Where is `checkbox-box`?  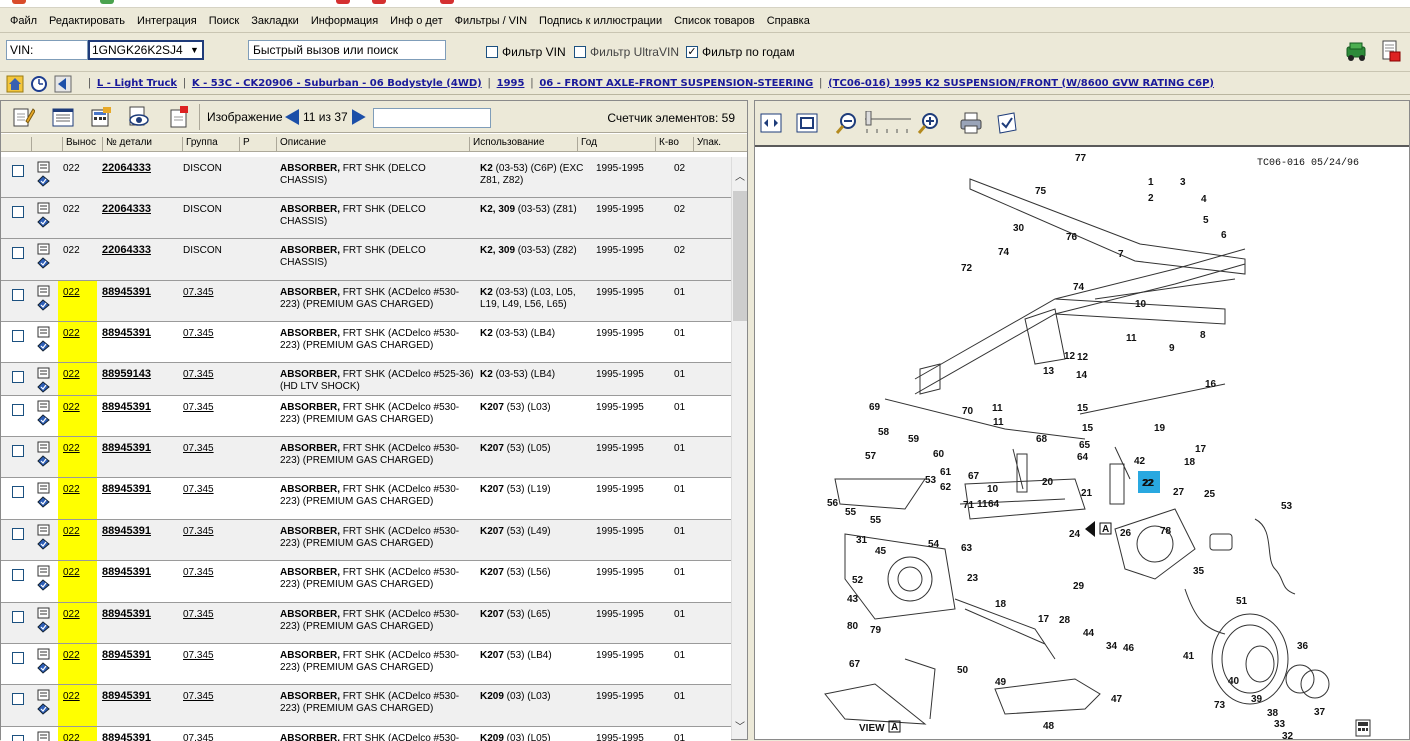 checkbox-box is located at coordinates (492, 52).